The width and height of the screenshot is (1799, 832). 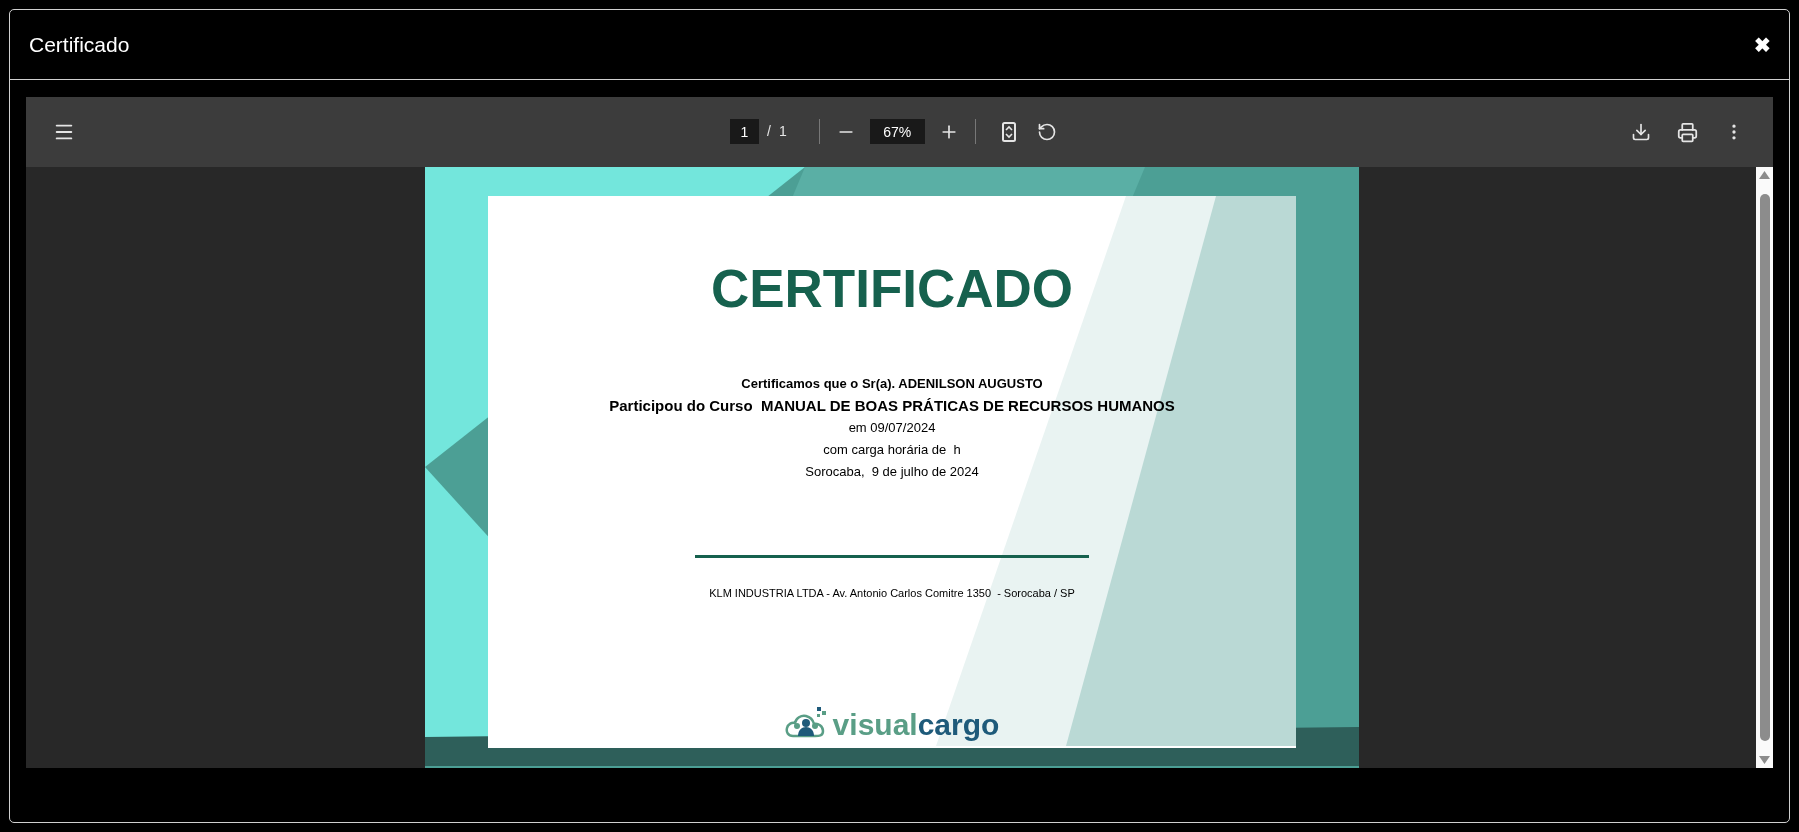 What do you see at coordinates (806, 723) in the screenshot?
I see `people-cloud-icon` at bounding box center [806, 723].